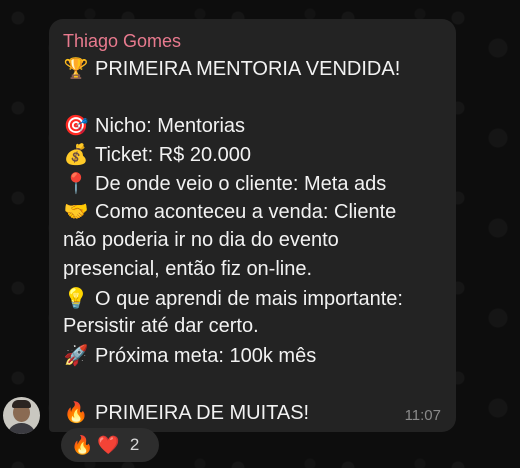  What do you see at coordinates (21, 428) in the screenshot?
I see `avatar-shirt` at bounding box center [21, 428].